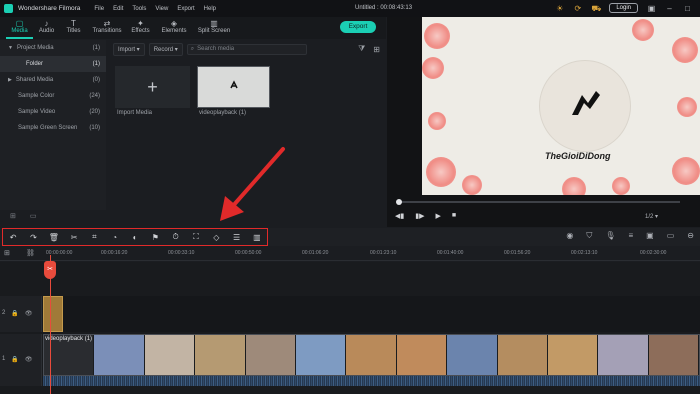 The width and height of the screenshot is (700, 394). Describe the element at coordinates (33, 237) in the screenshot. I see `redo-icon: ↷` at that location.